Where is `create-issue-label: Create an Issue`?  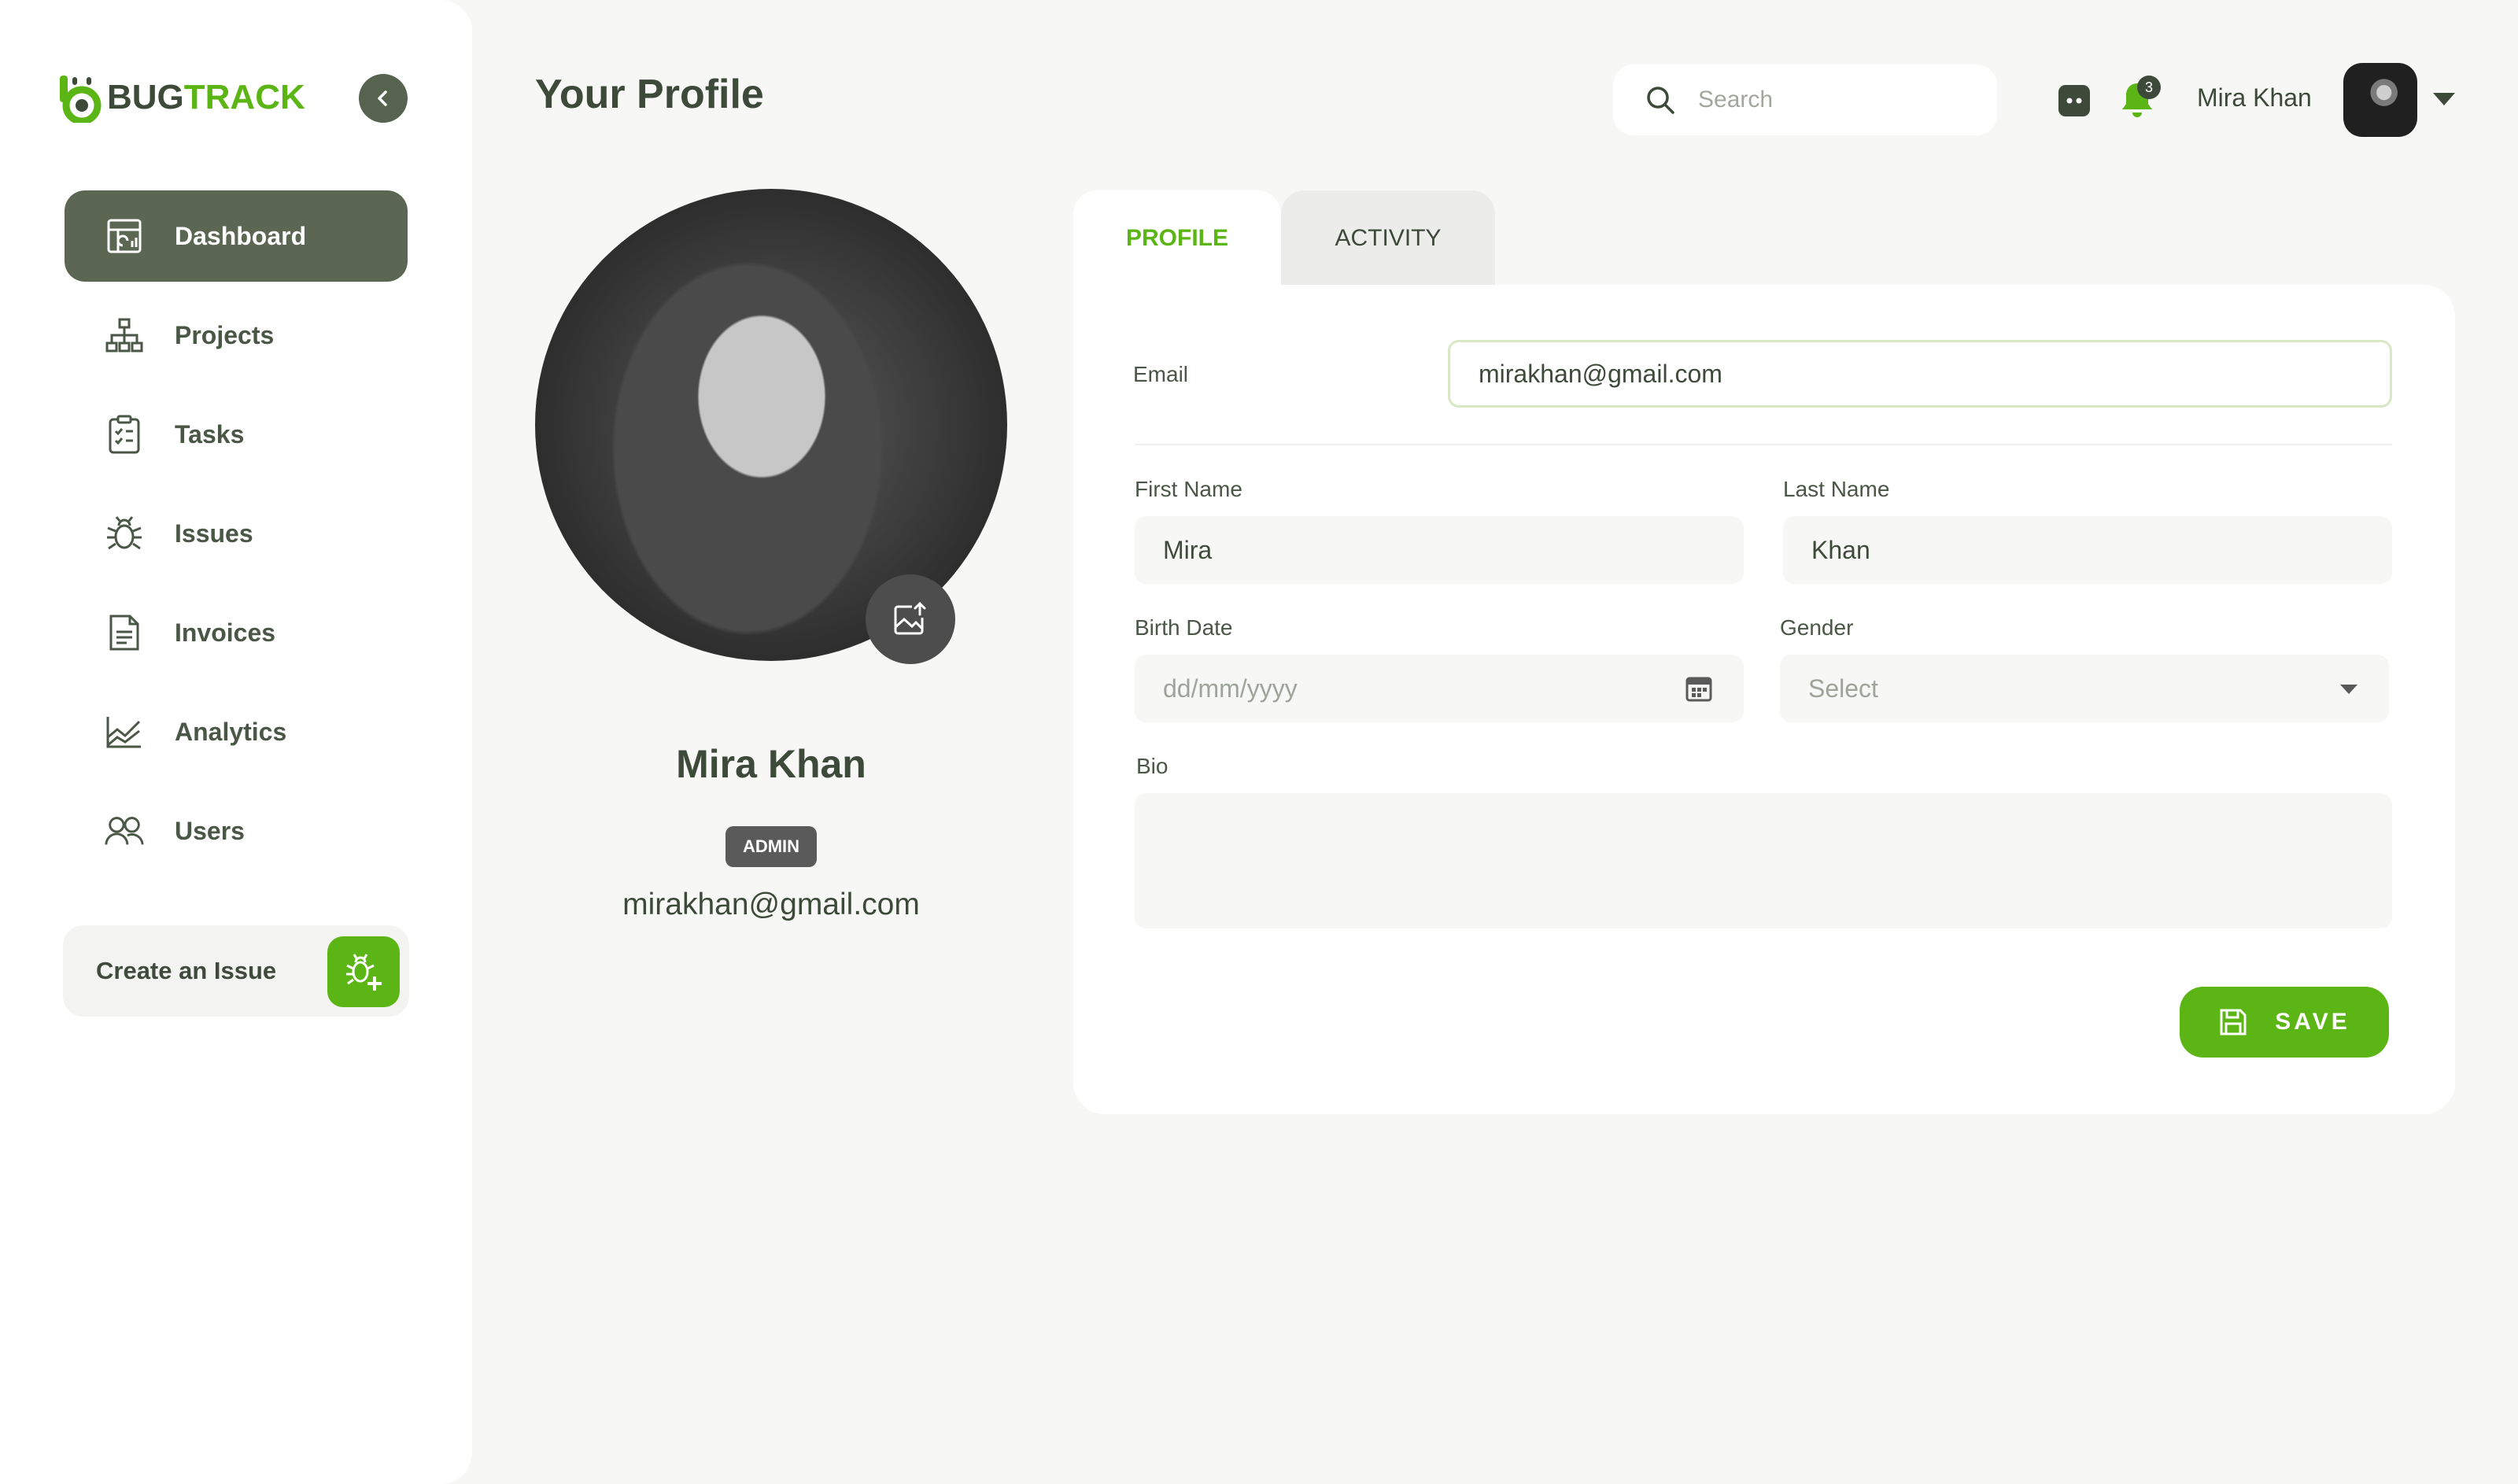 create-issue-label: Create an Issue is located at coordinates (186, 970).